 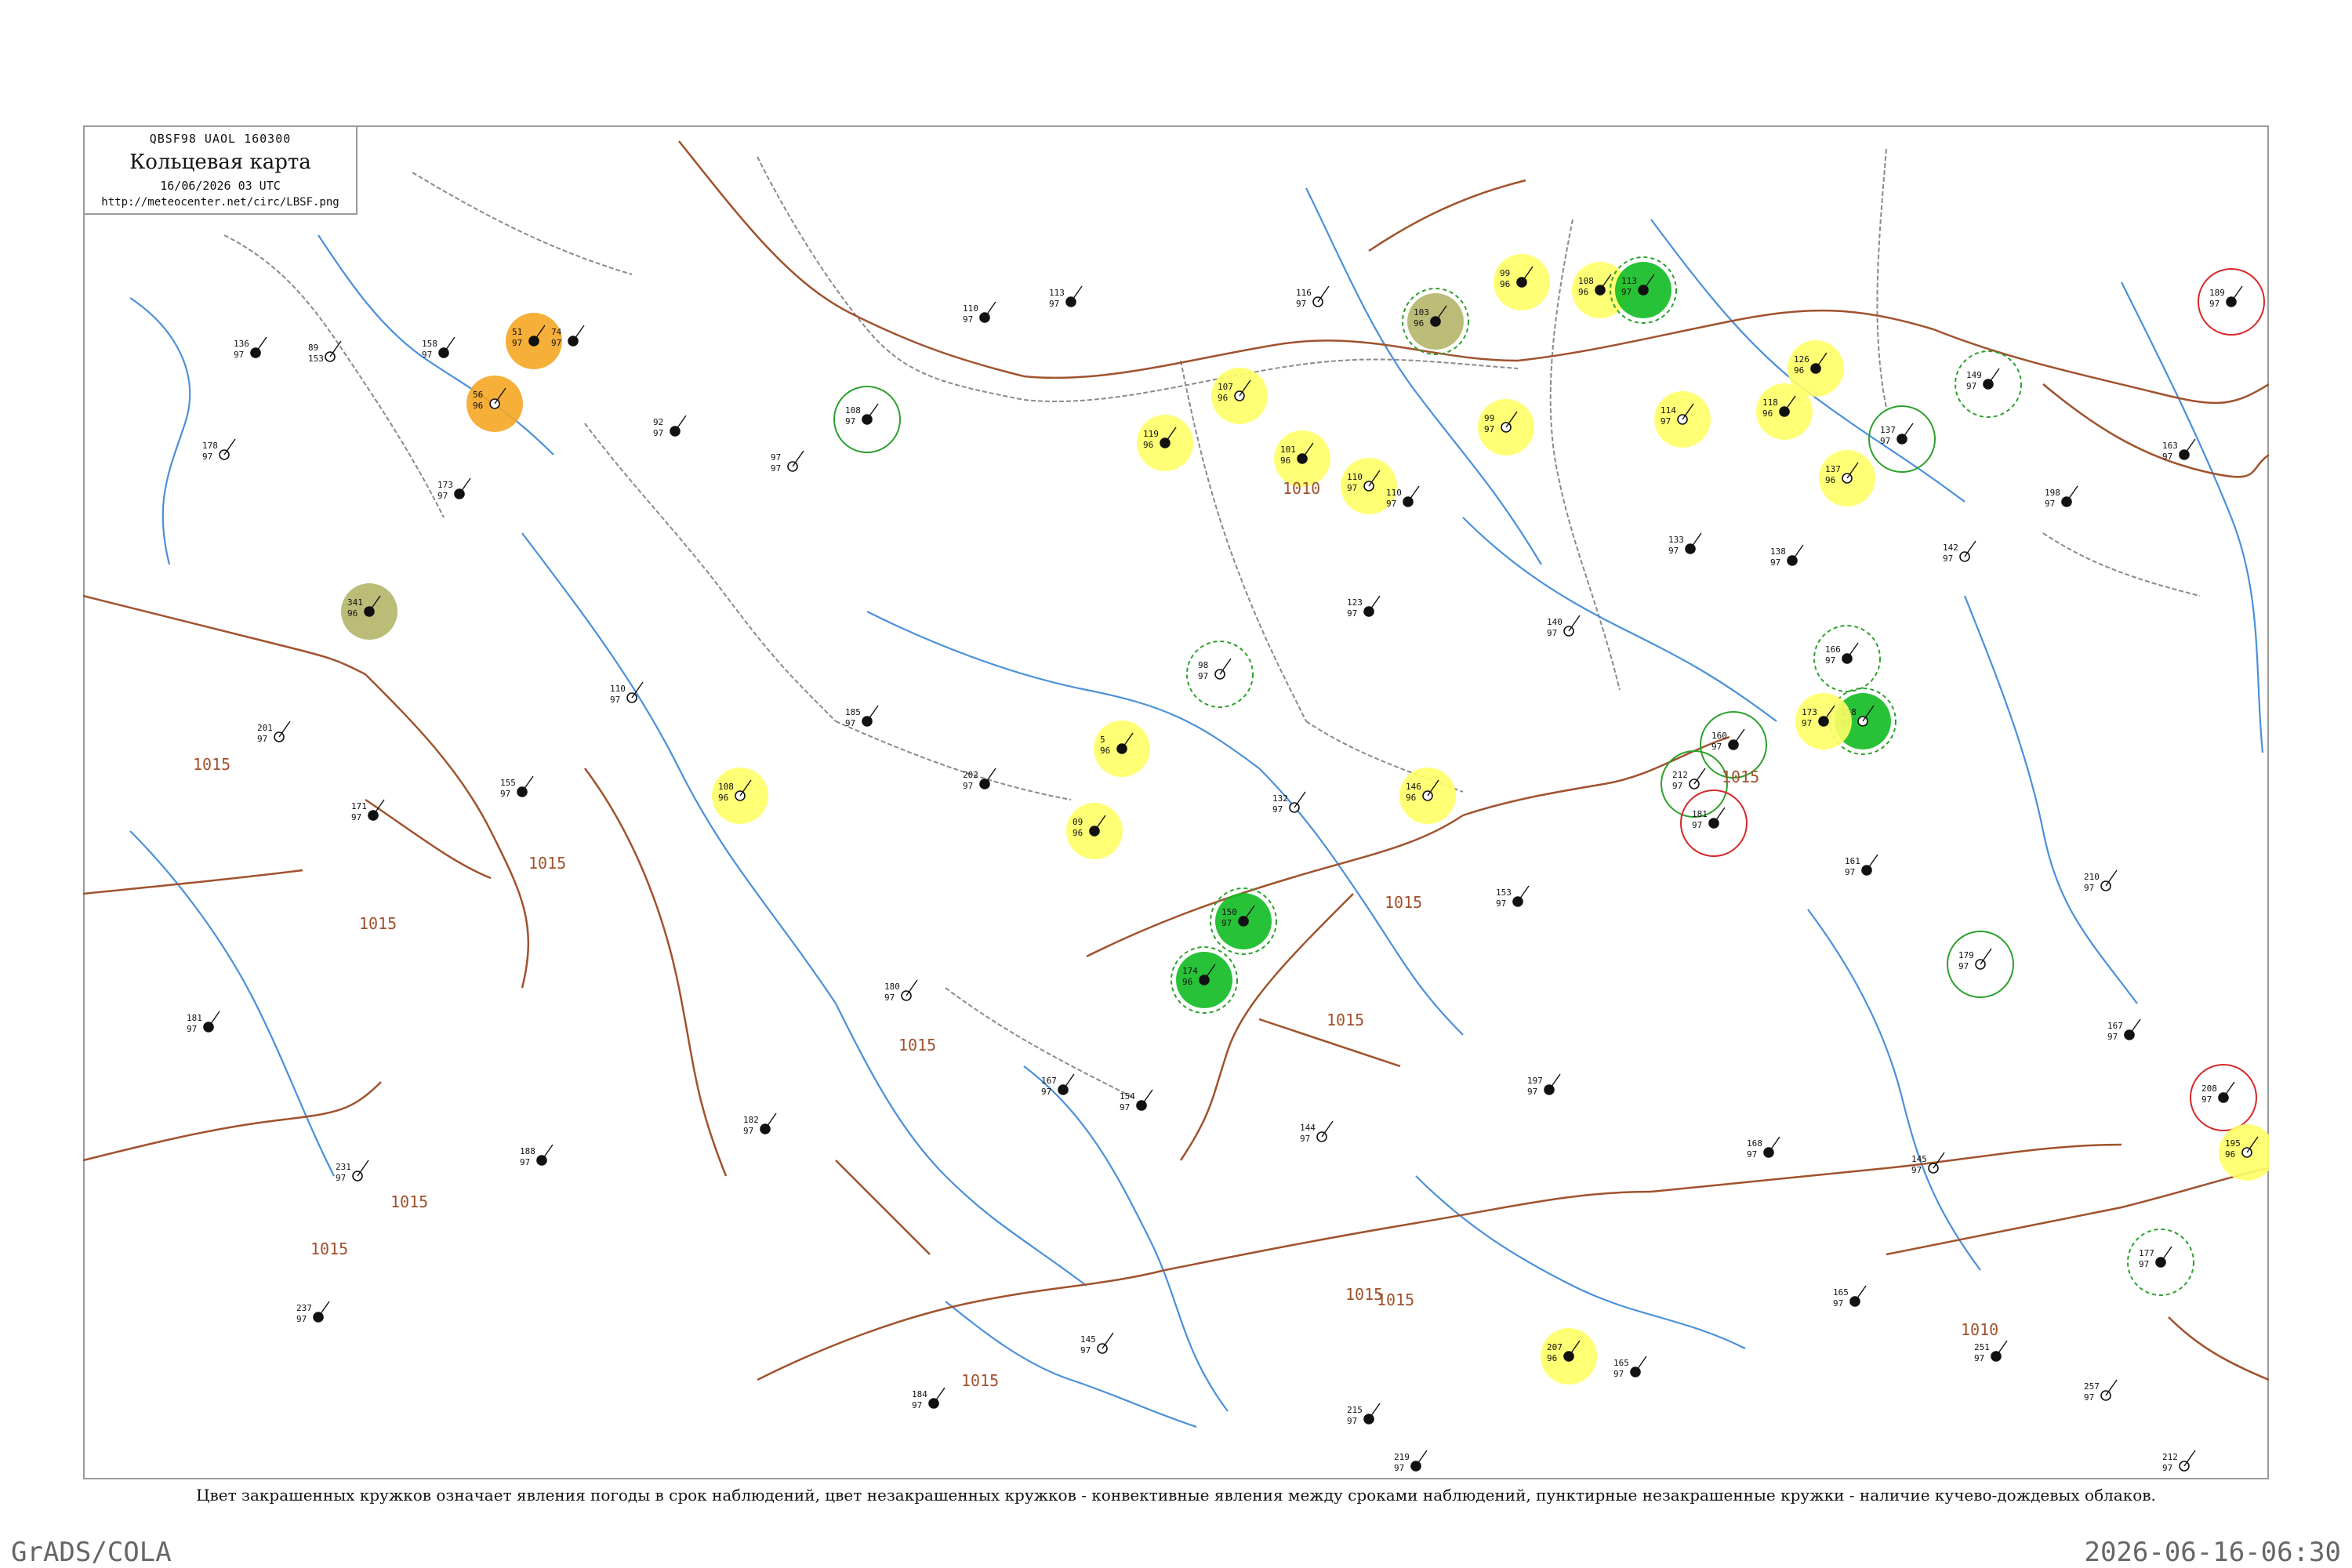 What do you see at coordinates (2160, 1262) in the screenshot?
I see `station-plot: 17797` at bounding box center [2160, 1262].